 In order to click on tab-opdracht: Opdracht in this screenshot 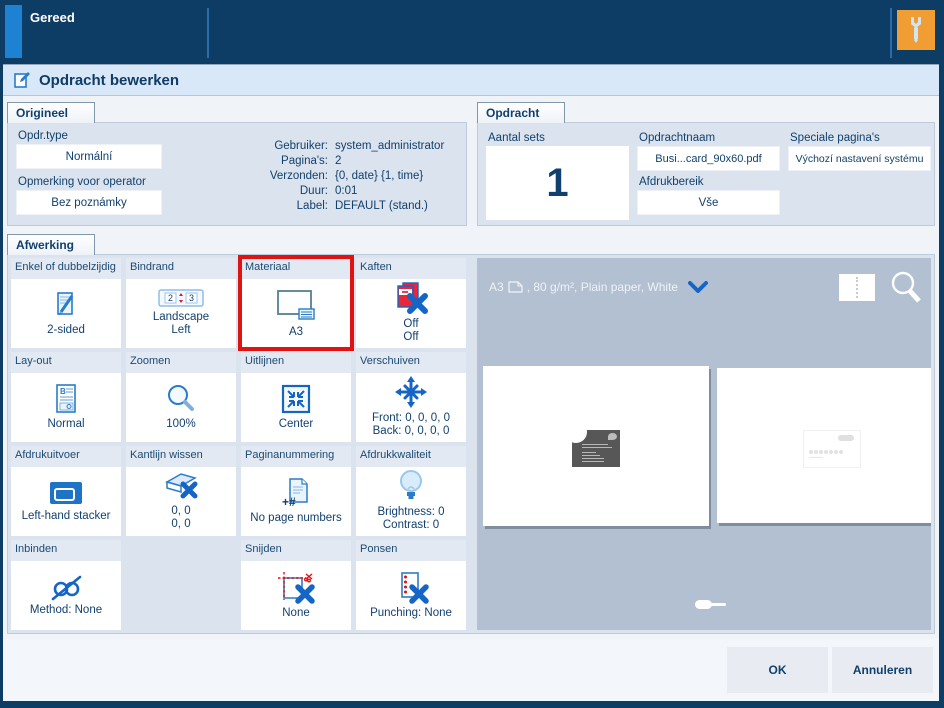, I will do `click(521, 112)`.